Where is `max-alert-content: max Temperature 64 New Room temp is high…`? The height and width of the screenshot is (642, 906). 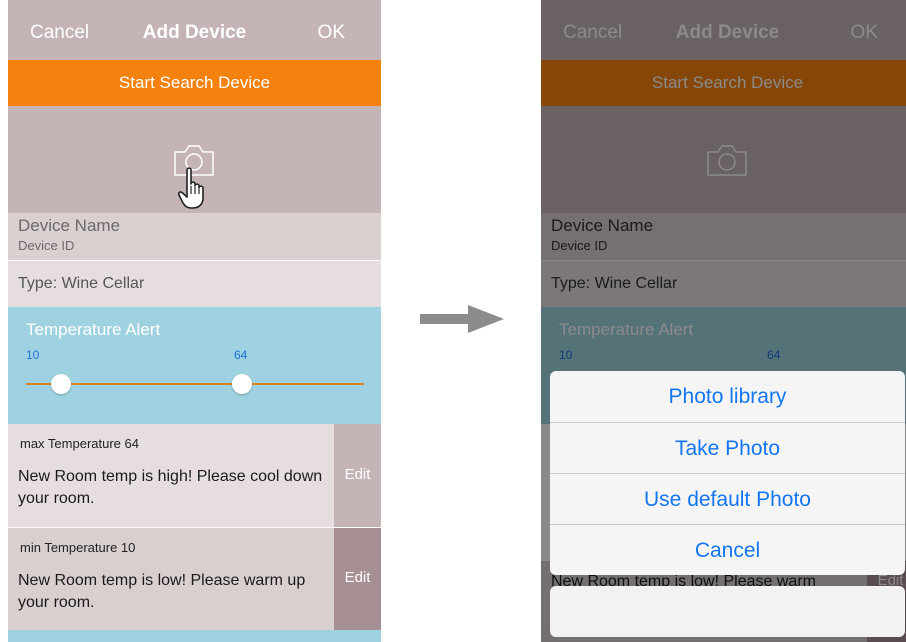 max-alert-content: max Temperature 64 New Room temp is high… is located at coordinates (171, 475).